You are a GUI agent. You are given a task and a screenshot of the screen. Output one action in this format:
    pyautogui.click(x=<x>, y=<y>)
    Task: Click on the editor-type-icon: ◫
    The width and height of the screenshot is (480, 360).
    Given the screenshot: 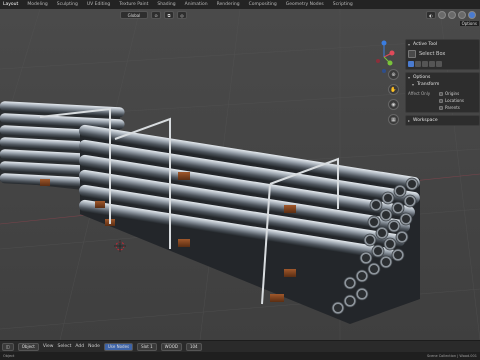 What is the action you would take?
    pyautogui.click(x=8, y=346)
    